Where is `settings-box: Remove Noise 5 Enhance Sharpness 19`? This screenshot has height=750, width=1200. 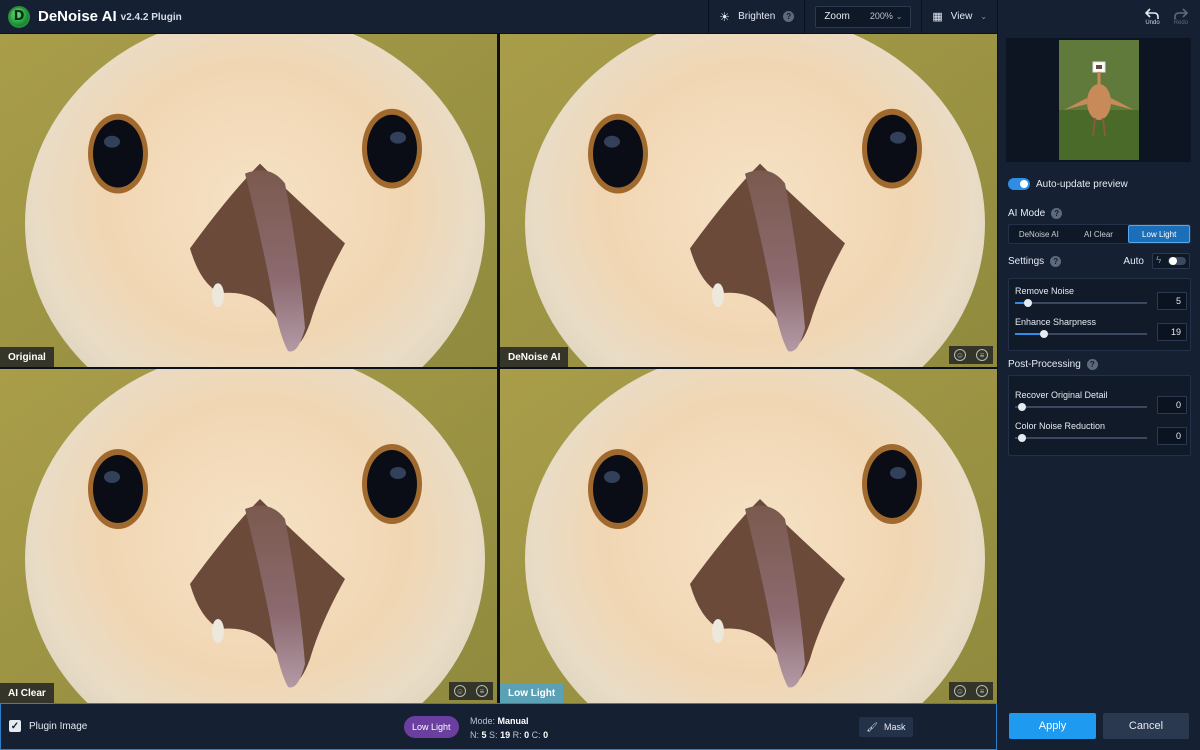 settings-box: Remove Noise 5 Enhance Sharpness 19 is located at coordinates (1099, 314).